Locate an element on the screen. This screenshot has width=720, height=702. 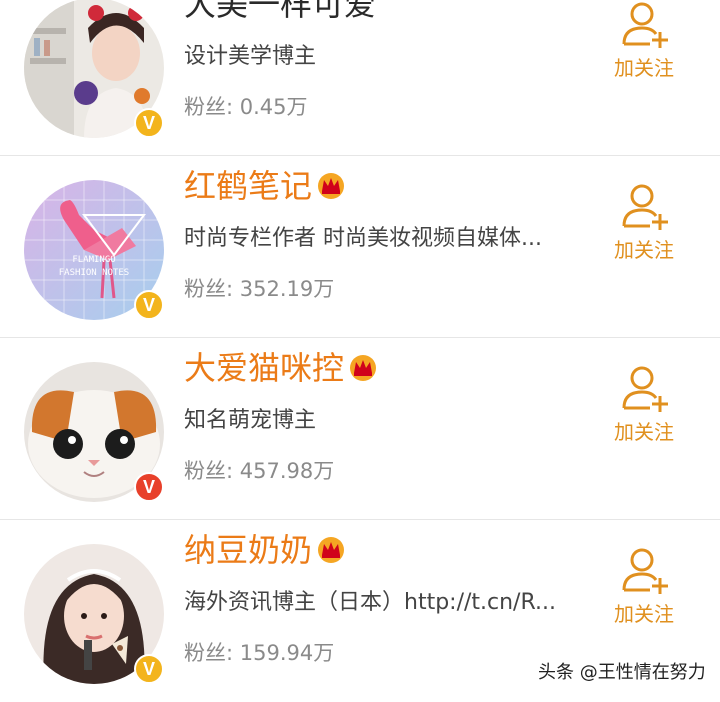
user-name-text: 大美一样可爱 is located at coordinates (280, 12).